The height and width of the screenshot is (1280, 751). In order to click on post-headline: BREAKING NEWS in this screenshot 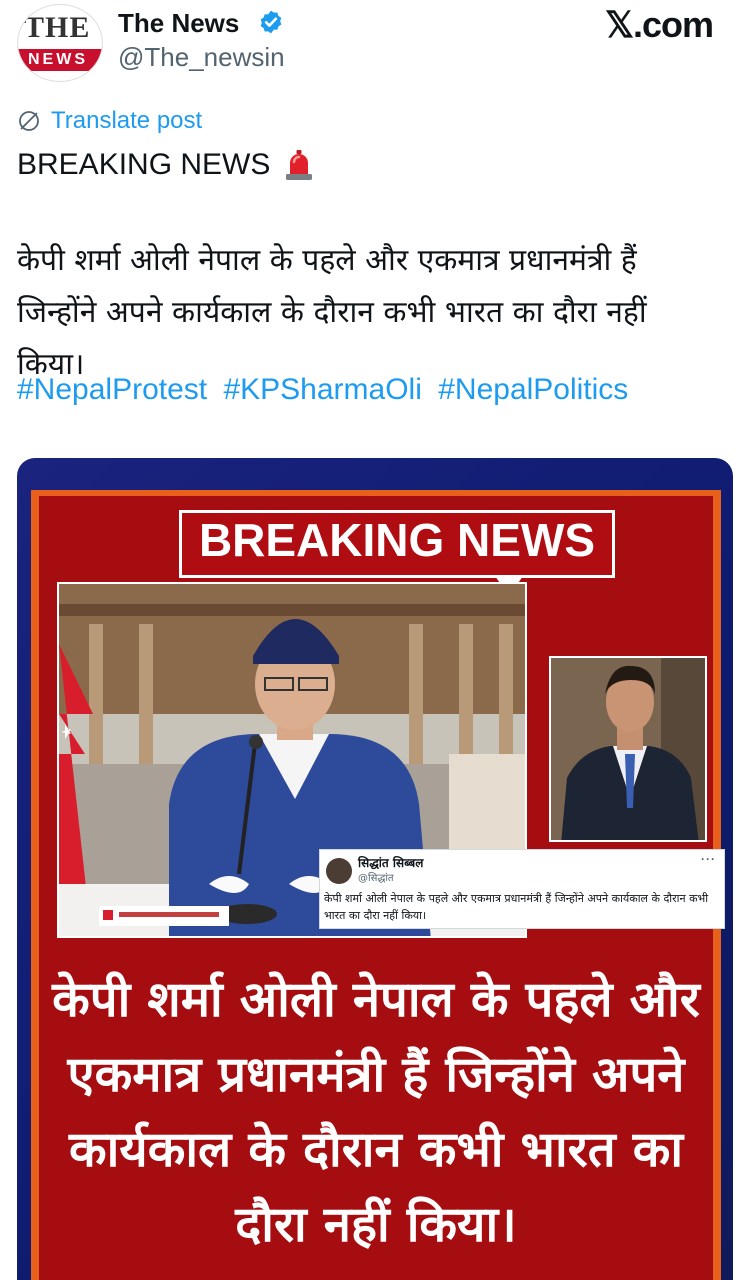, I will do `click(166, 165)`.